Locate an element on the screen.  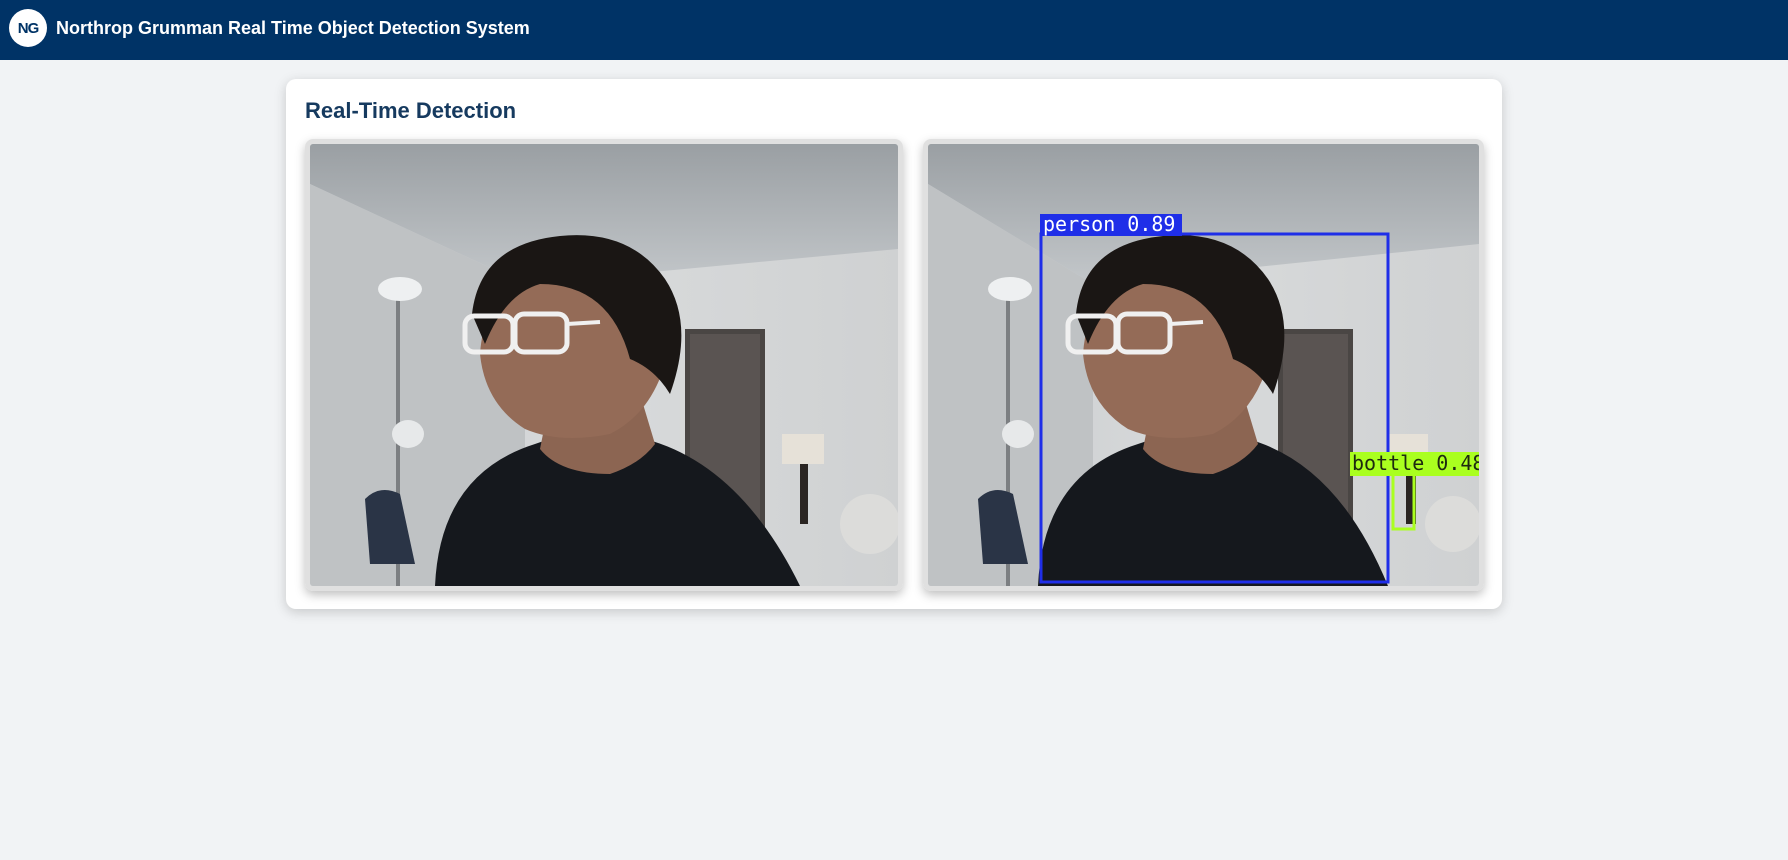
northrop-grumman-logo: NG is located at coordinates (28, 28).